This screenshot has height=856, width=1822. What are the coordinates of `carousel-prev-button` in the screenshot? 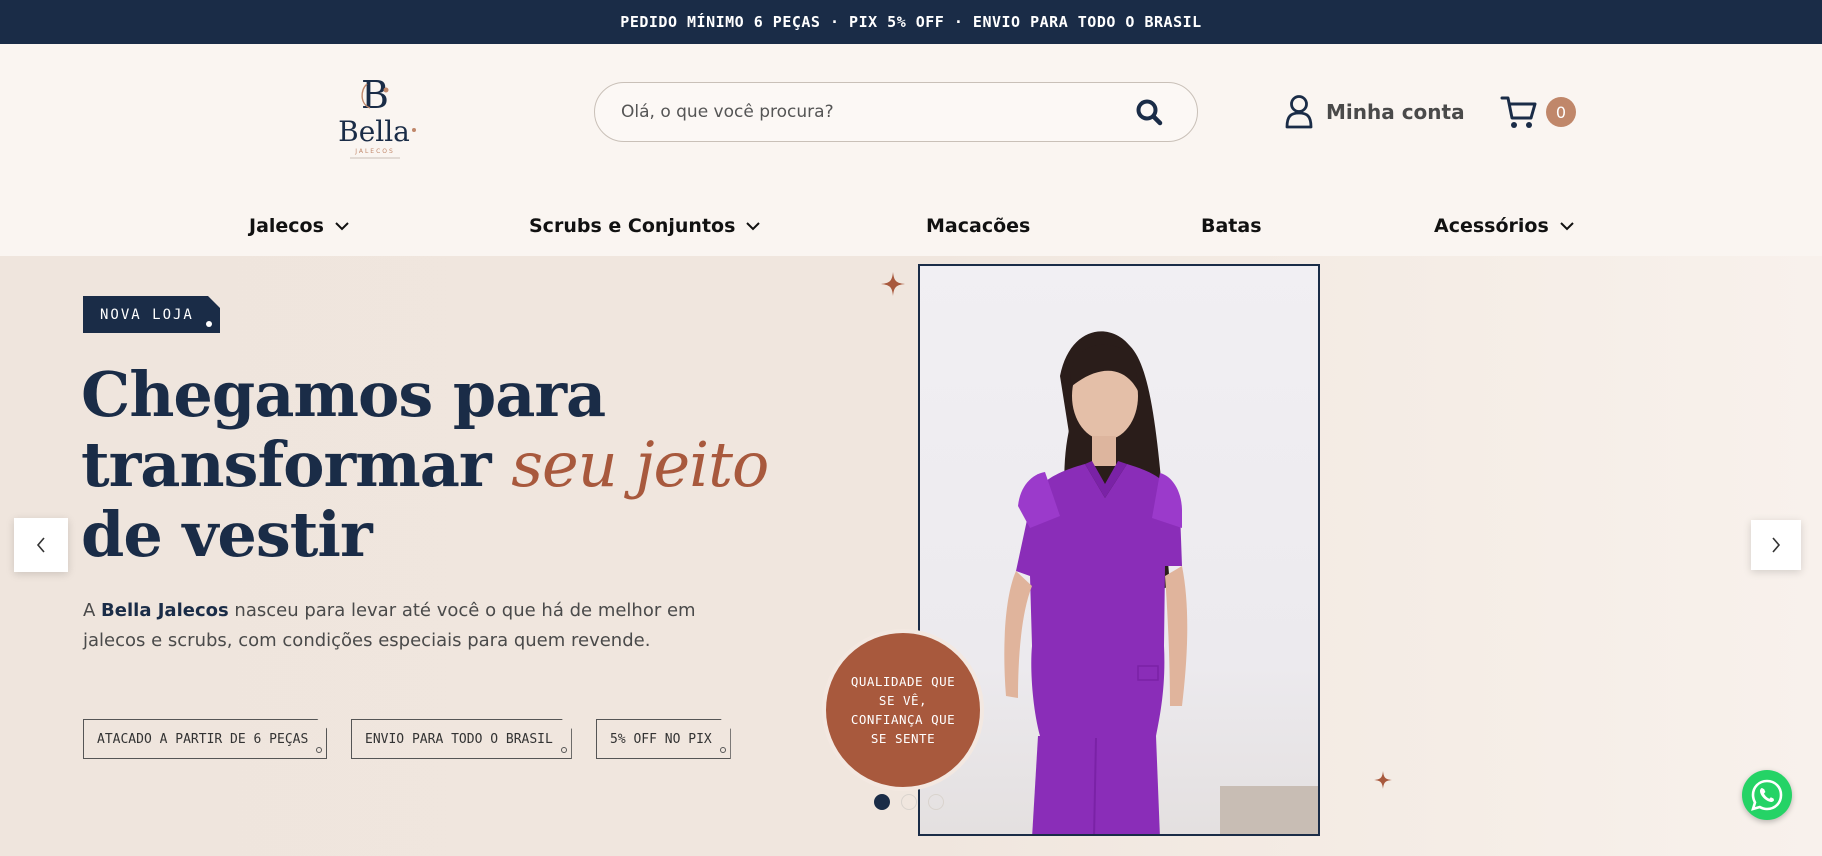 It's located at (41, 545).